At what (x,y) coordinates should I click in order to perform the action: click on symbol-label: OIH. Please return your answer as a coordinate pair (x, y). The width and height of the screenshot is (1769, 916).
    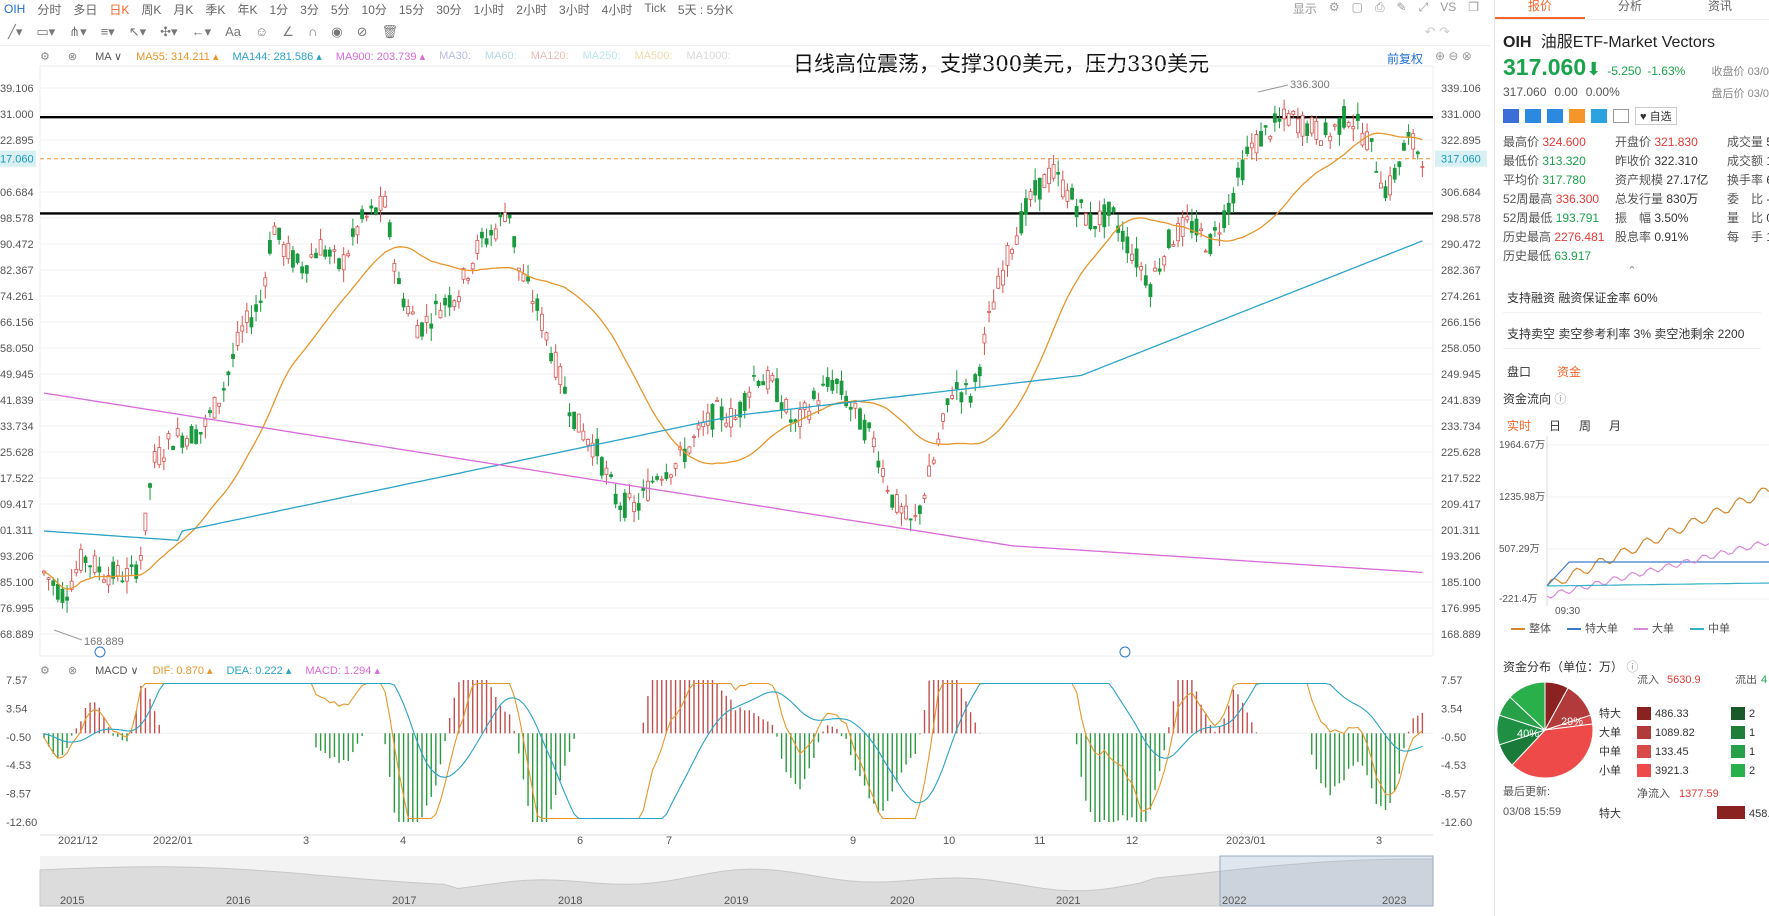
    Looking at the image, I should click on (15, 9).